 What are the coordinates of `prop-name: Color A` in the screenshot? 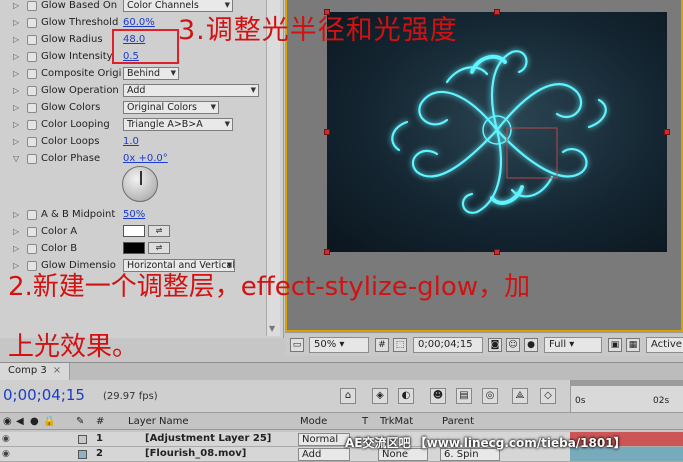 It's located at (59, 231).